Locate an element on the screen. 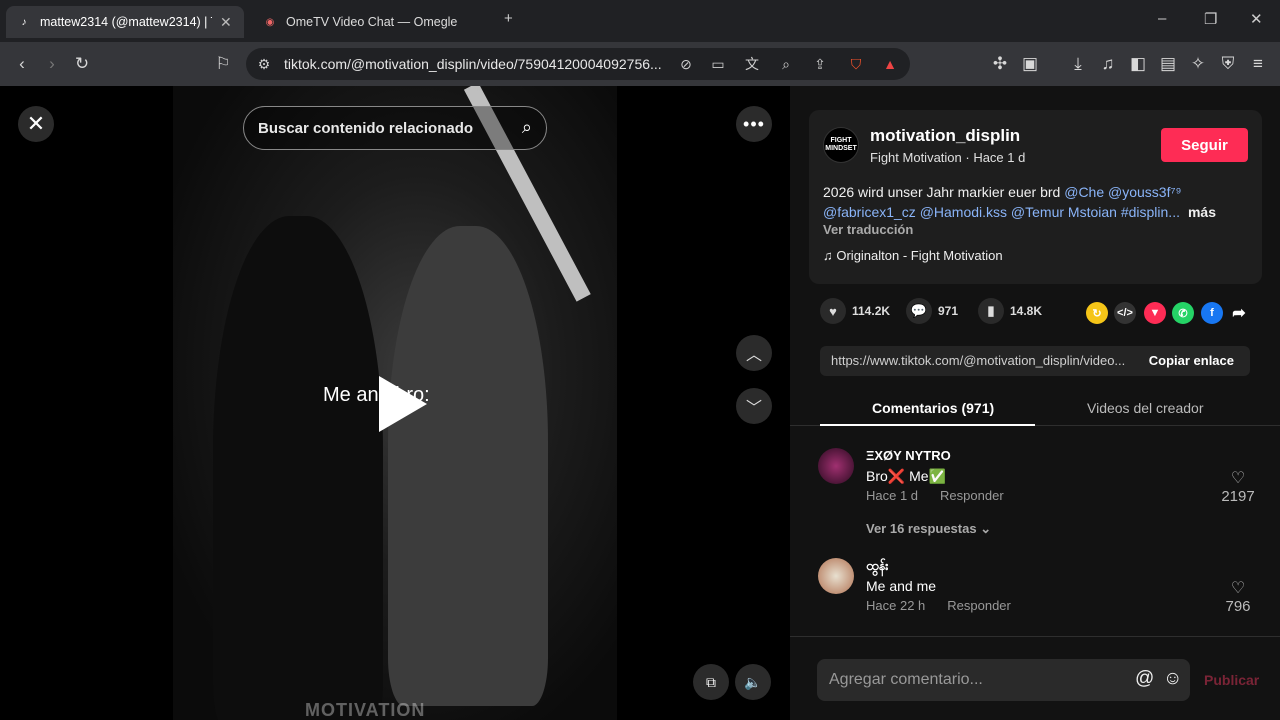 The width and height of the screenshot is (1280, 720). tab-ometv: ◉ OmeTV Video Chat — Omegle Random is located at coordinates (372, 22).